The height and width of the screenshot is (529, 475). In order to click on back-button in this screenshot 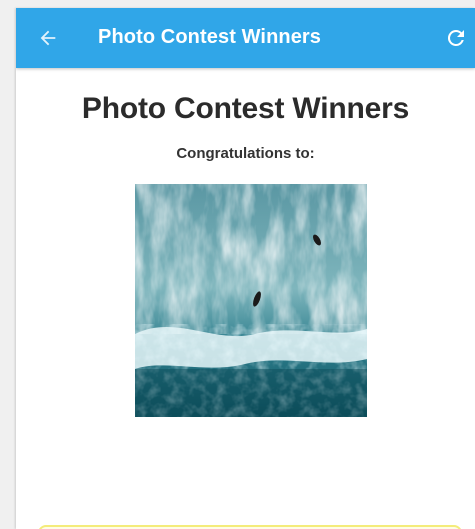, I will do `click(48, 38)`.